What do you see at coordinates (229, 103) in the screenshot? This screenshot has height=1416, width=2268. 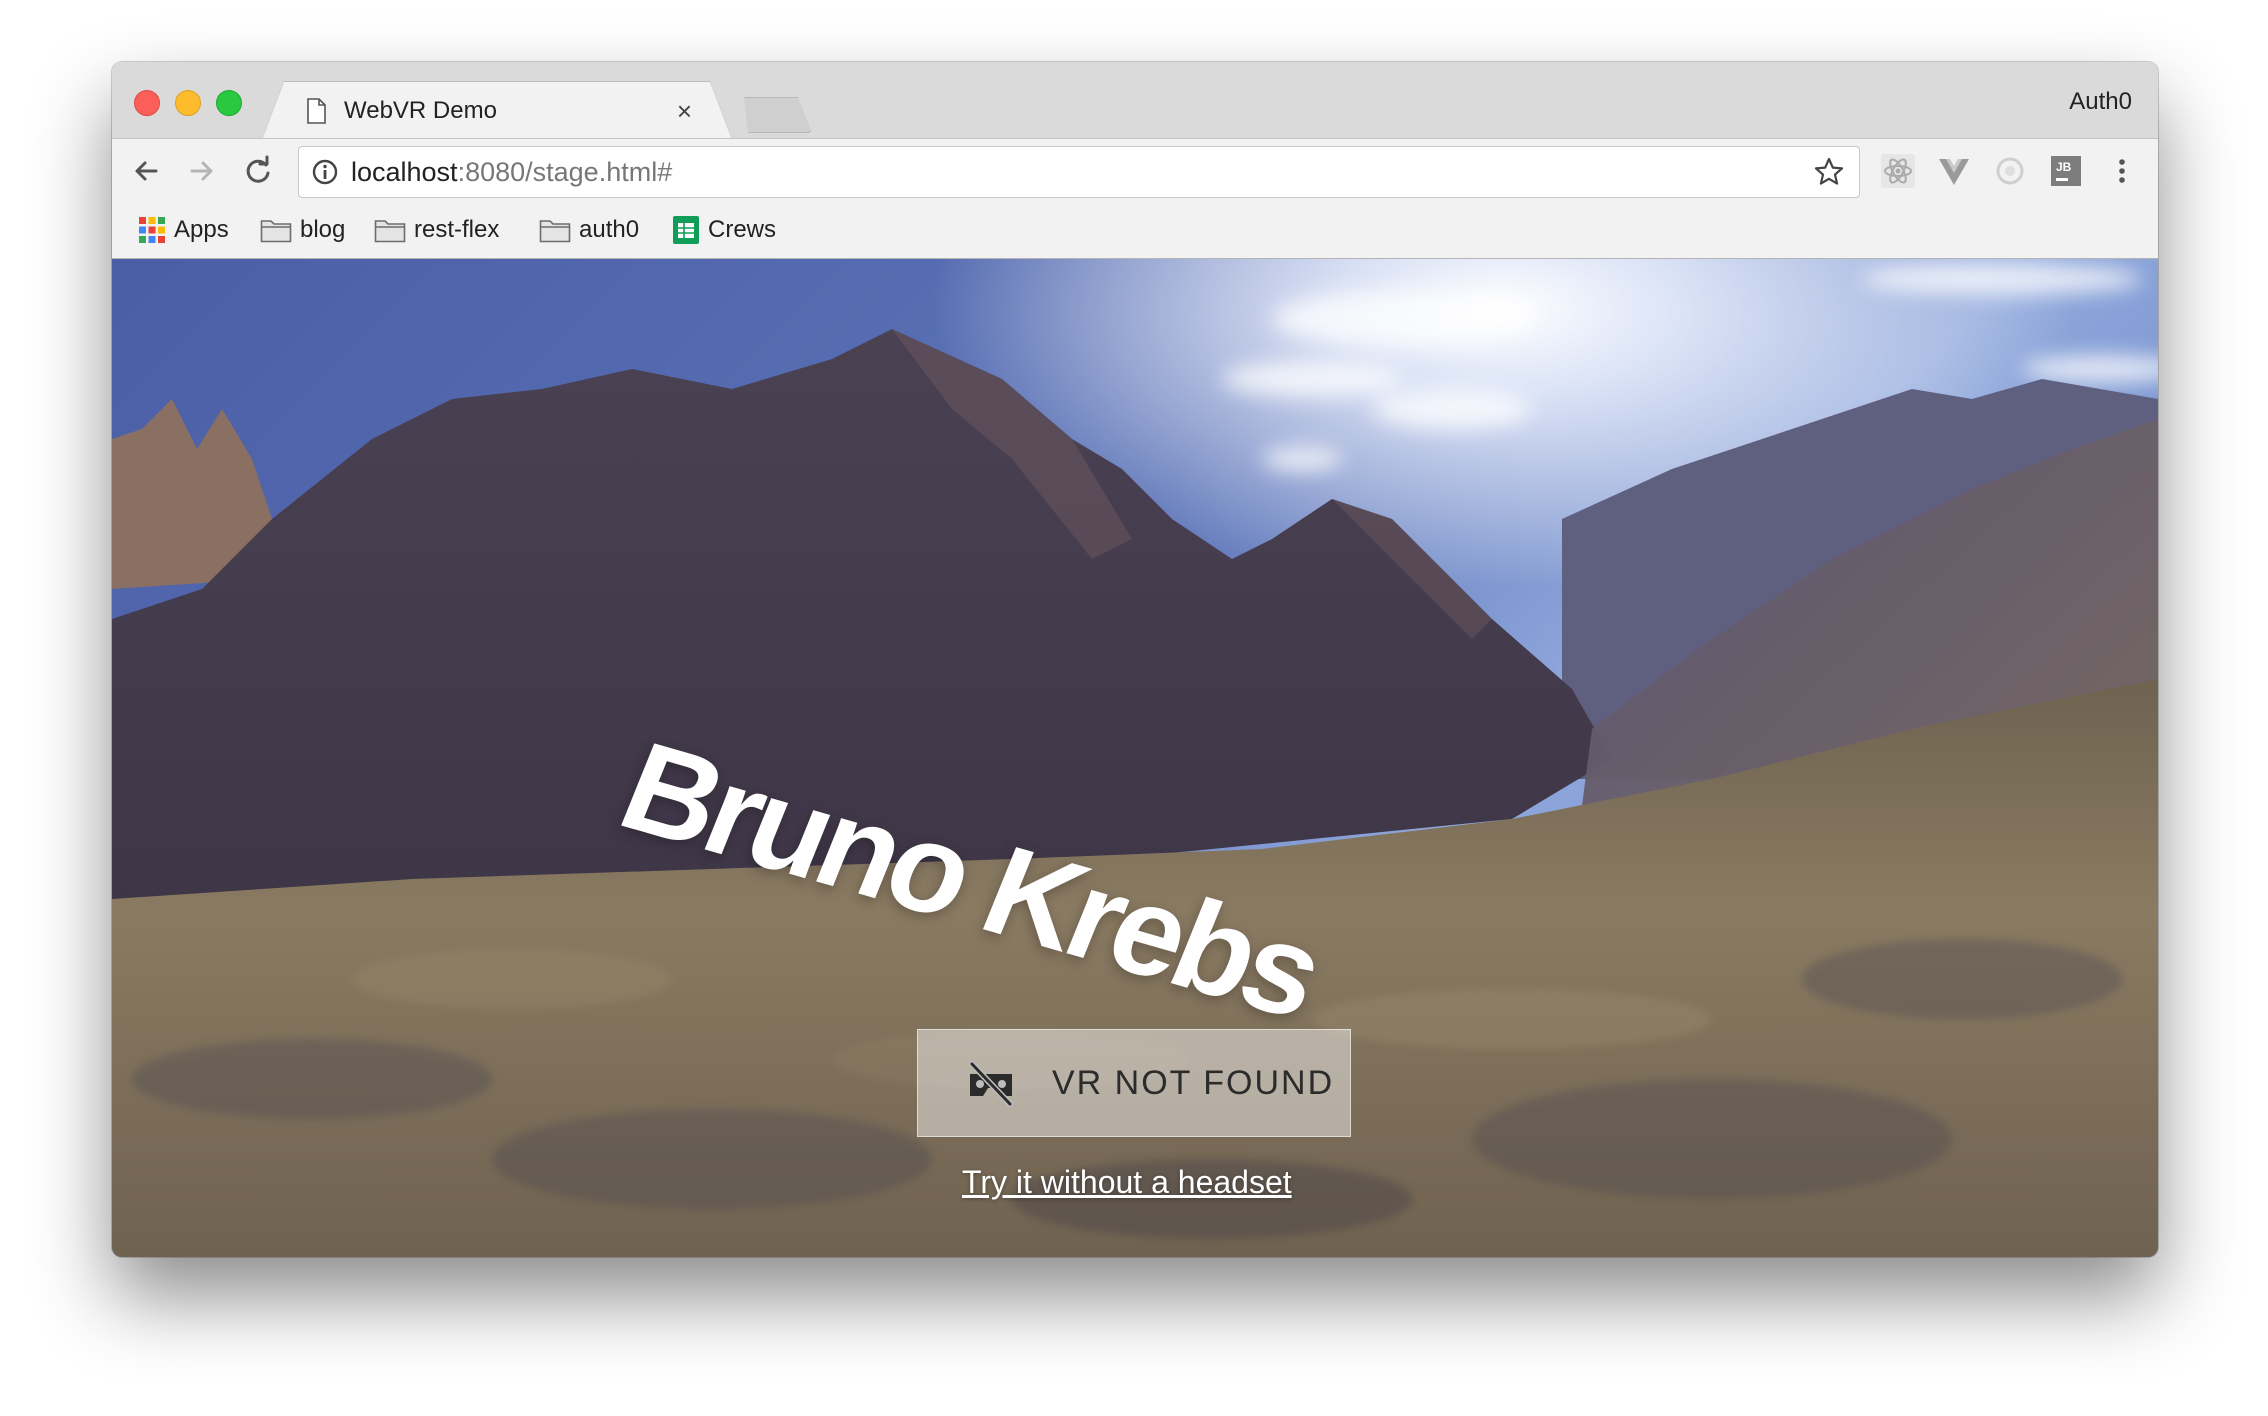 I see `maximize-window-button` at bounding box center [229, 103].